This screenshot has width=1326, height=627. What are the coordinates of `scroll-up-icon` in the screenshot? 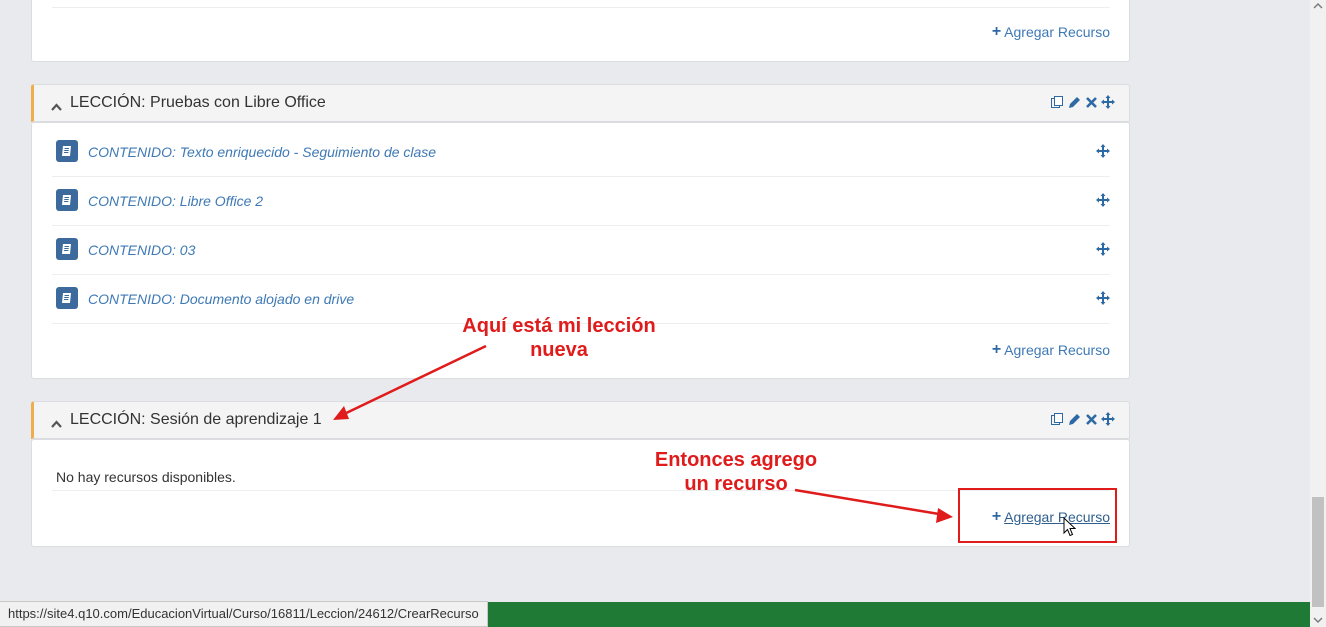 It's located at (1318, 6).